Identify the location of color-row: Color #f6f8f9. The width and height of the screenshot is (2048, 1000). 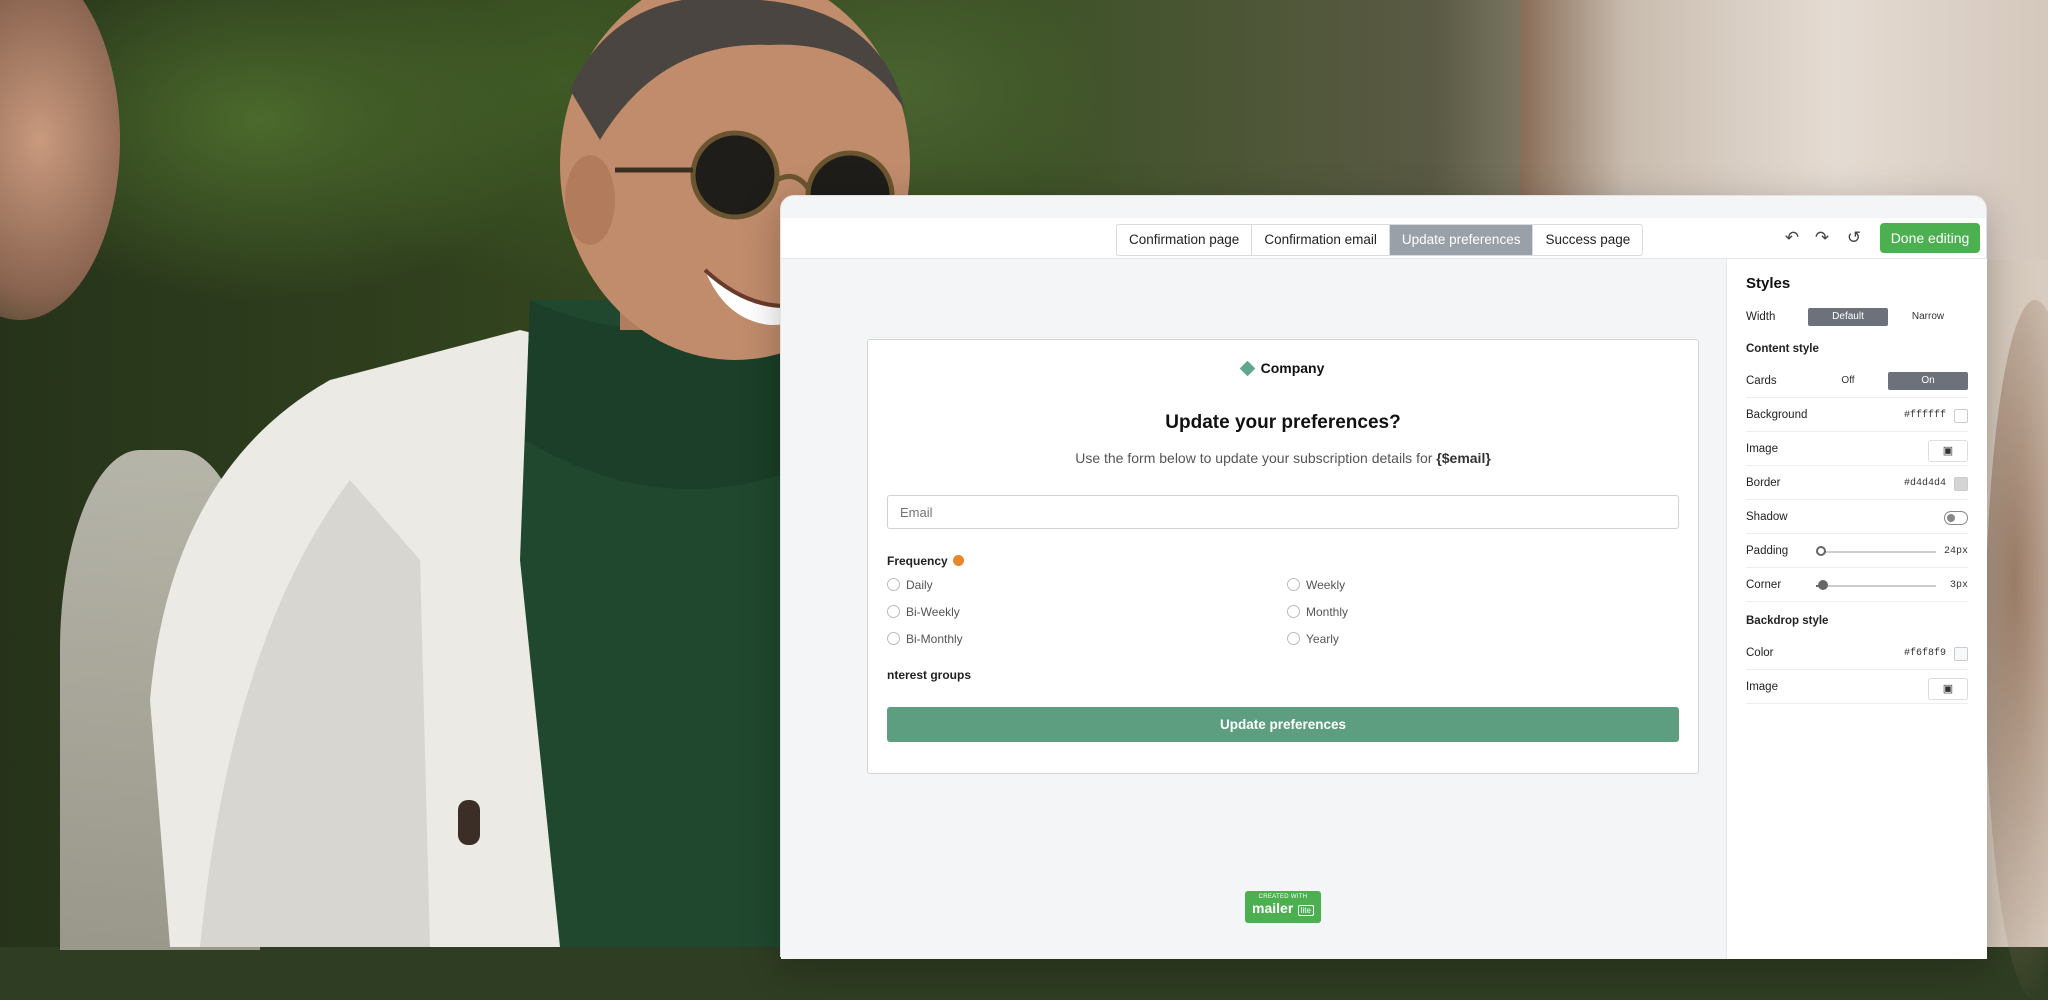
(1857, 654).